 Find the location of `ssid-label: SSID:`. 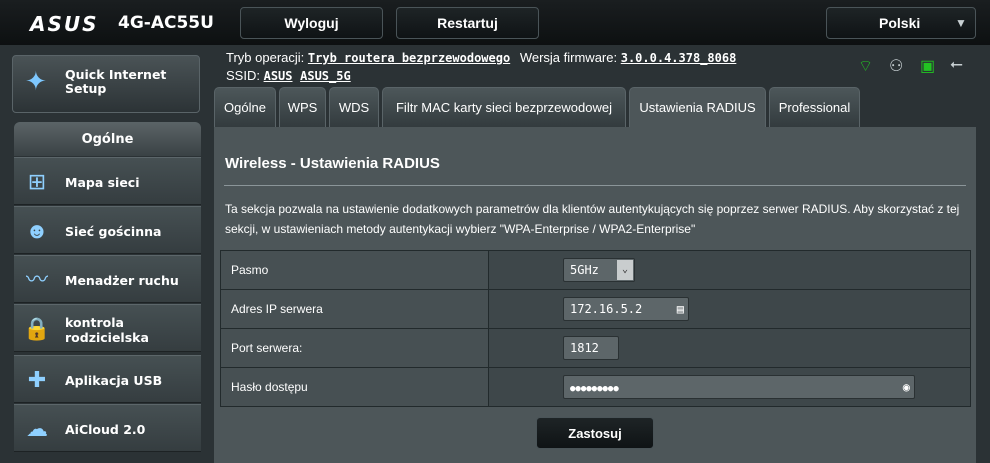

ssid-label: SSID: is located at coordinates (243, 75).